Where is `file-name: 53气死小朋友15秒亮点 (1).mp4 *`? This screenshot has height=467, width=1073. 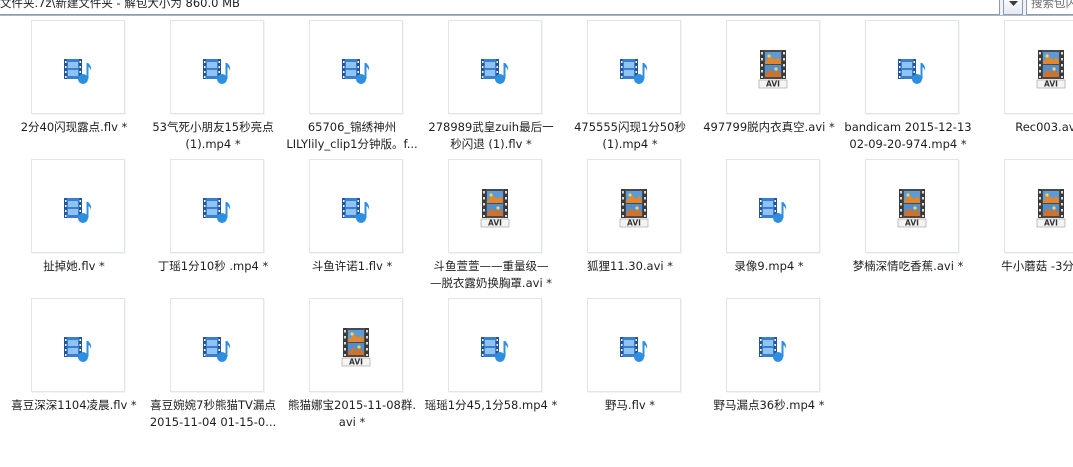 file-name: 53气死小朋友15秒亮点 (1).mp4 * is located at coordinates (213, 136).